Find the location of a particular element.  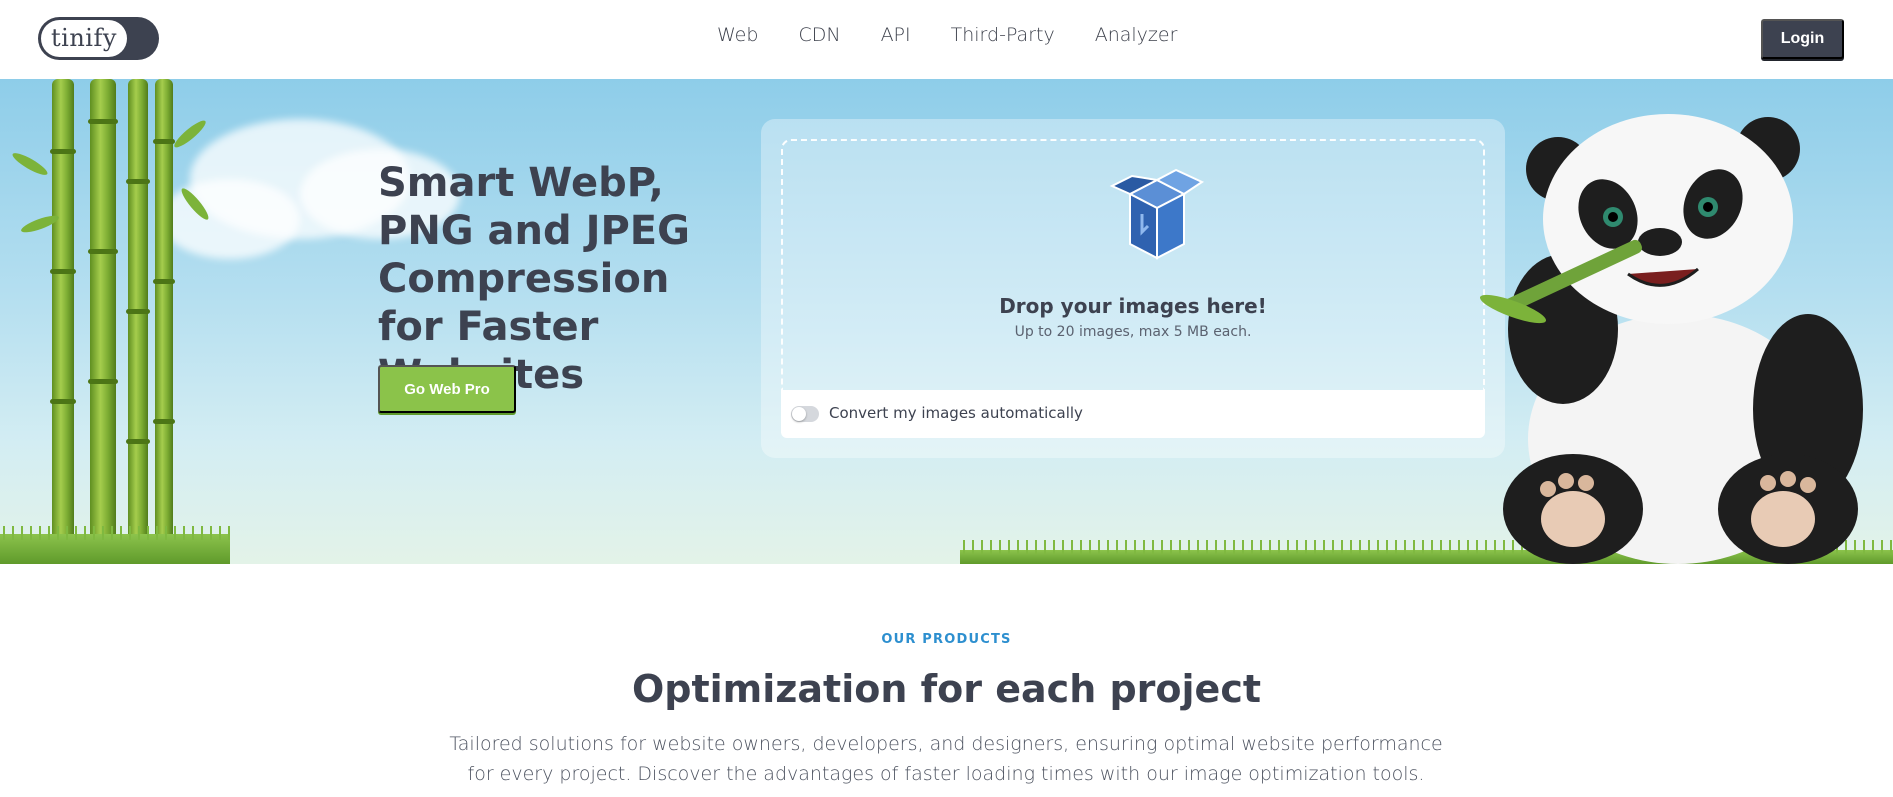

main-nav: Web CDN API Third-Party Analyzer is located at coordinates (947, 35).